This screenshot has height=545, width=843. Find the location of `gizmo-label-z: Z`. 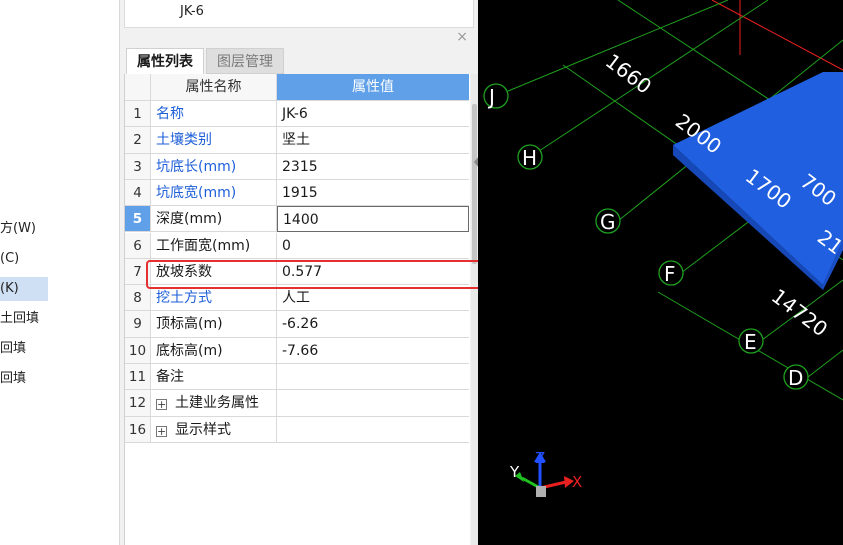

gizmo-label-z: Z is located at coordinates (540, 458).